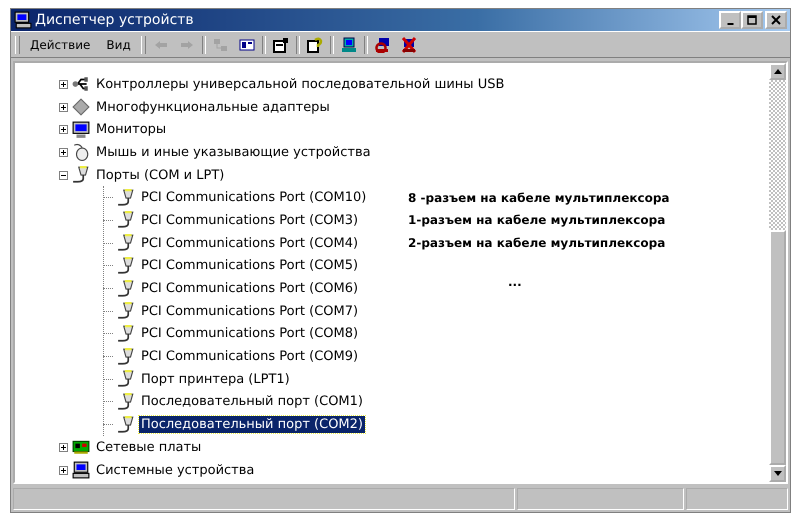  Describe the element at coordinates (160, 175) in the screenshot. I see `tree-item: Порты (COM и LPT)` at that location.